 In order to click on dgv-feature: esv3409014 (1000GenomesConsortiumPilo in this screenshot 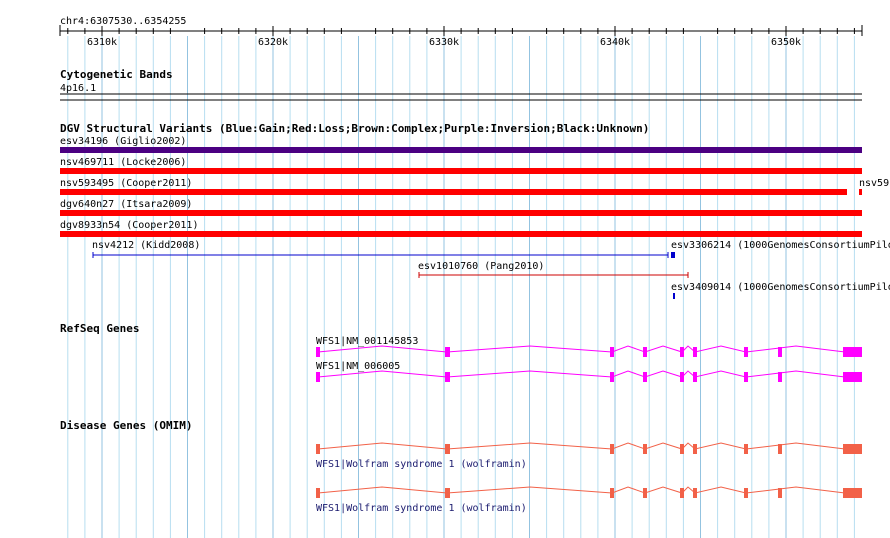, I will do `click(780, 290)`.